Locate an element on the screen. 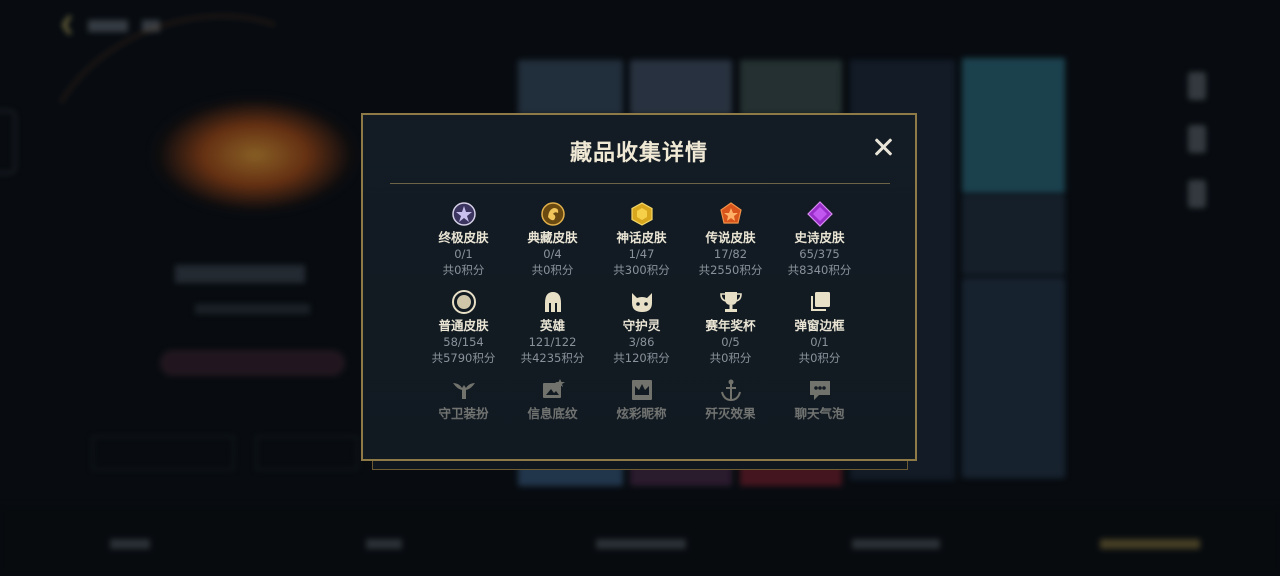 The image size is (1280, 576). collection-item-standard-skin: 普通皮肤 58/154 共5790积分 is located at coordinates (463, 325).